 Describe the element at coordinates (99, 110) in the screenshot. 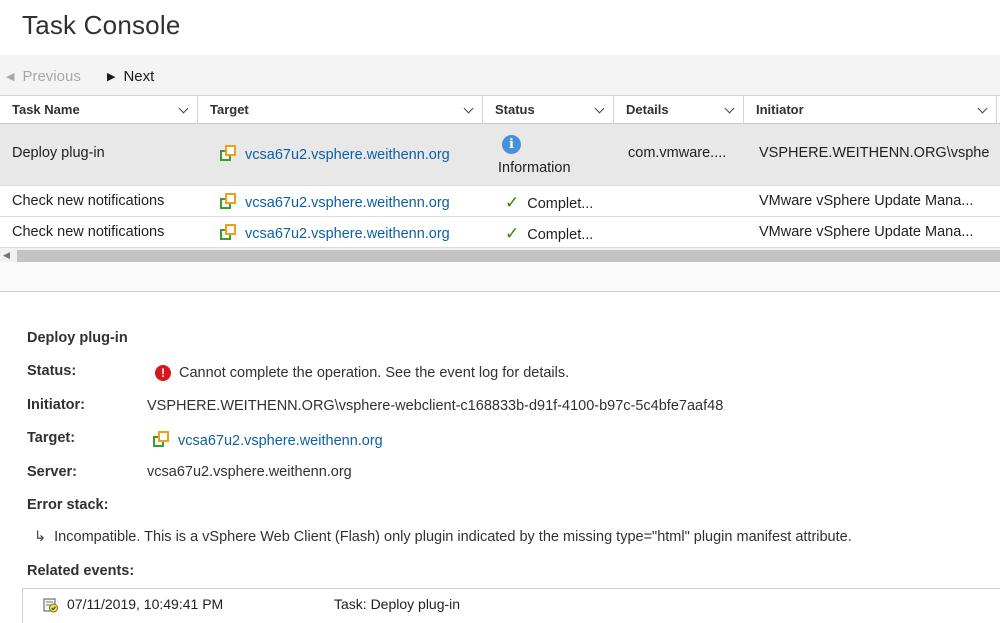

I see `column-header-task-name: Task Name` at that location.